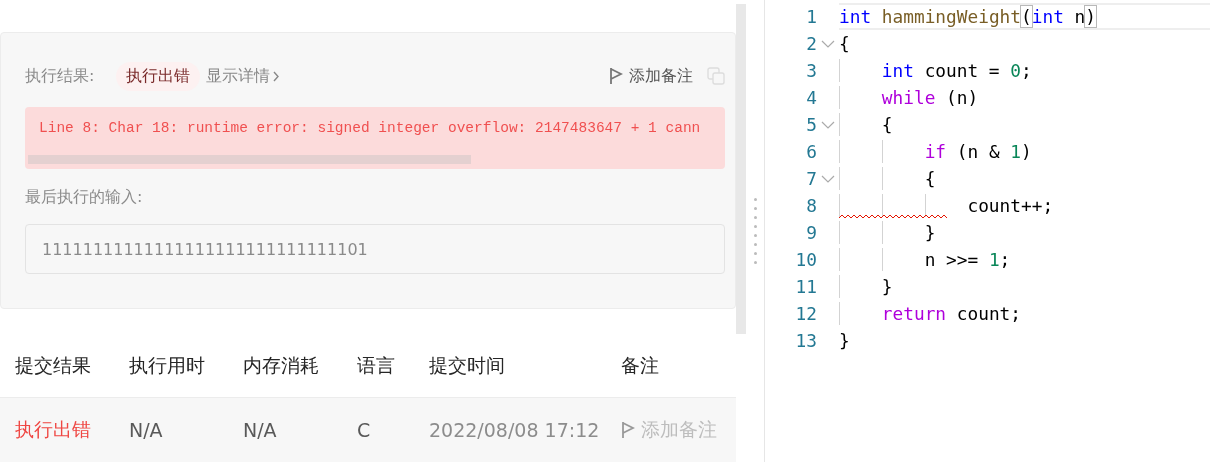 Image resolution: width=1210 pixels, height=462 pixels. Describe the element at coordinates (950, 313) in the screenshot. I see `code-line: return count;` at that location.